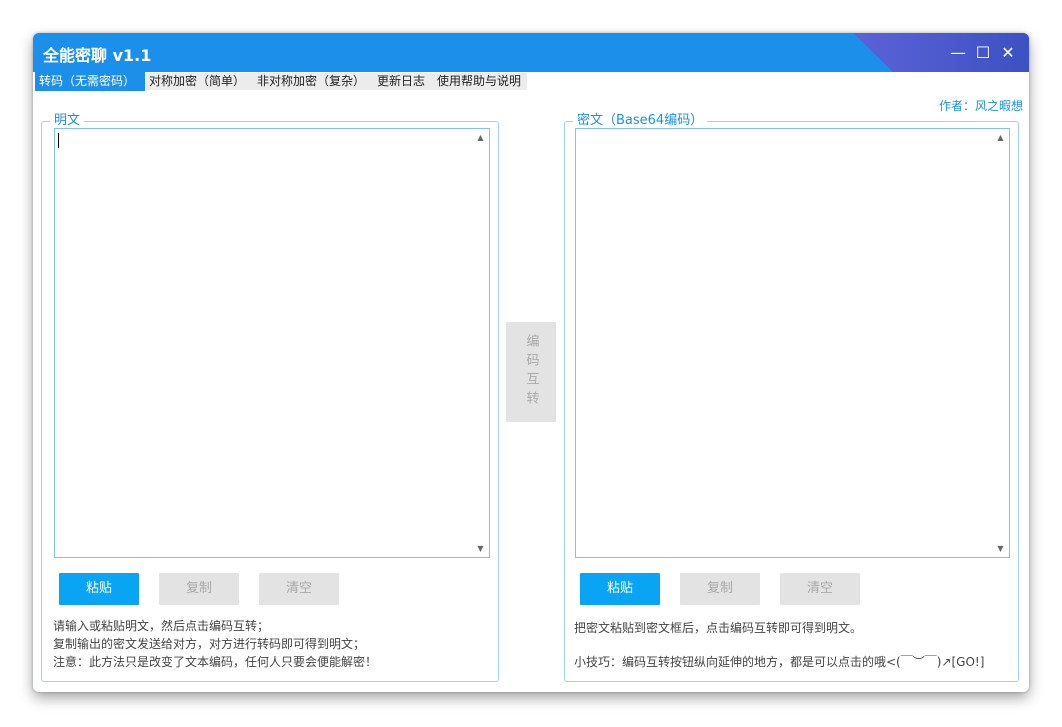 This screenshot has width=1062, height=727. I want to click on convert-button: 编码互转, so click(531, 372).